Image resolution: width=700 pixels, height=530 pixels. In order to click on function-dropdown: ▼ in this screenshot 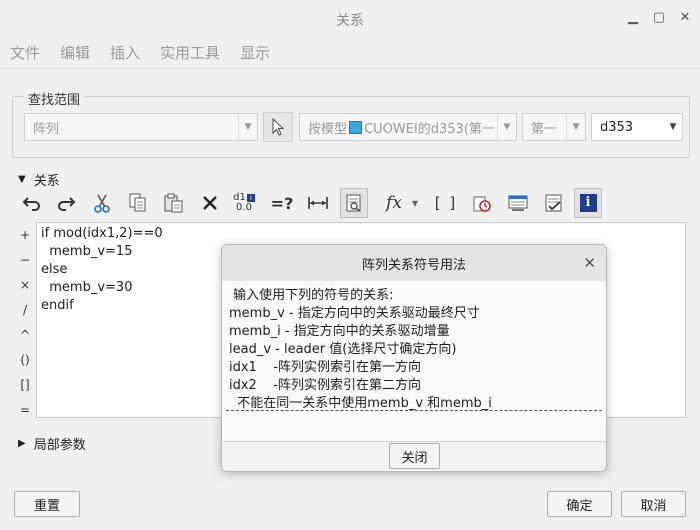, I will do `click(415, 203)`.